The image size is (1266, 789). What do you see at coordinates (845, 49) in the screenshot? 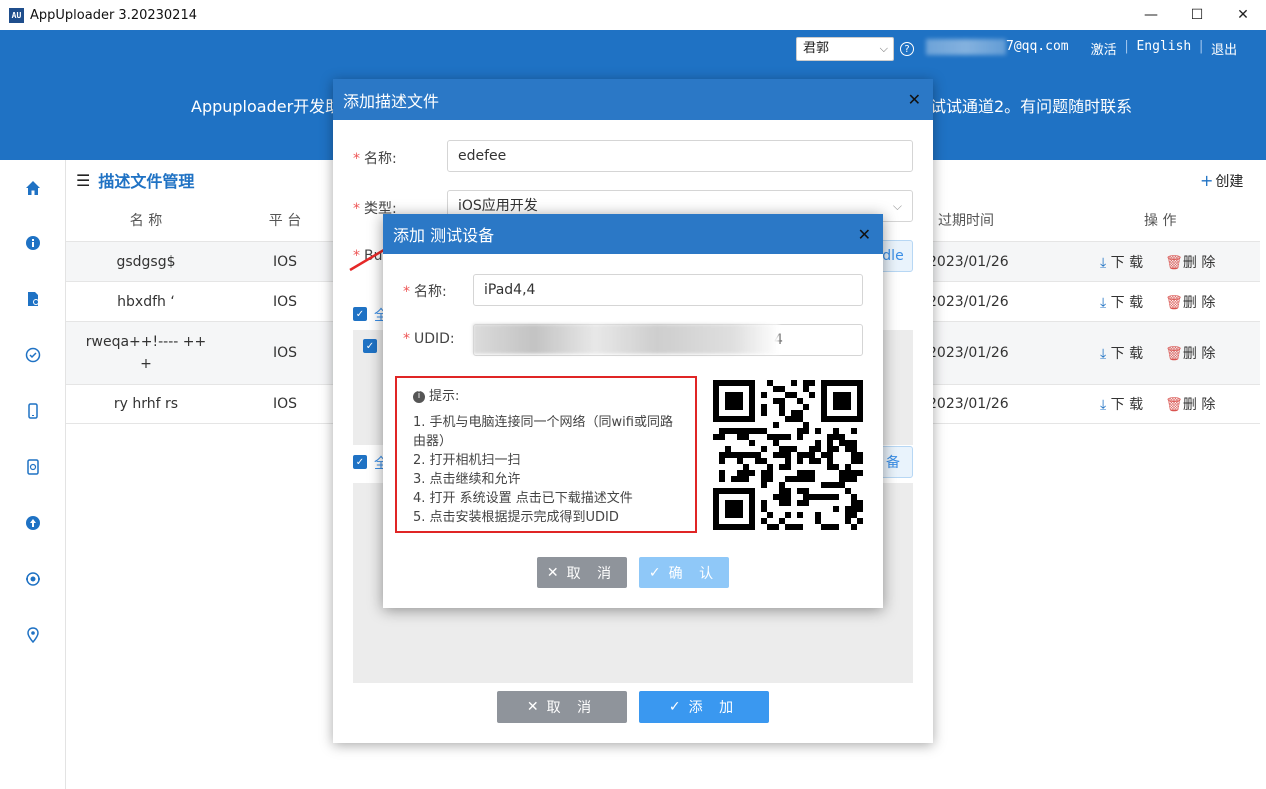
I see `user-select: 君郭 ⌵` at bounding box center [845, 49].